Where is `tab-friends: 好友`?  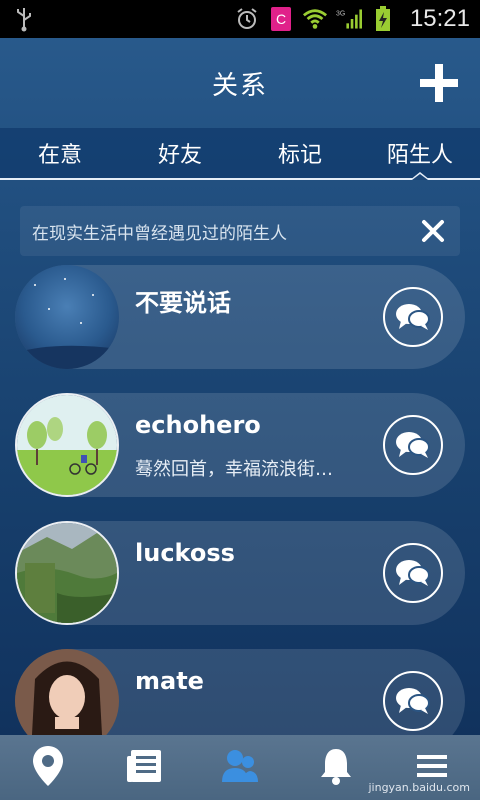 tab-friends: 好友 is located at coordinates (180, 153).